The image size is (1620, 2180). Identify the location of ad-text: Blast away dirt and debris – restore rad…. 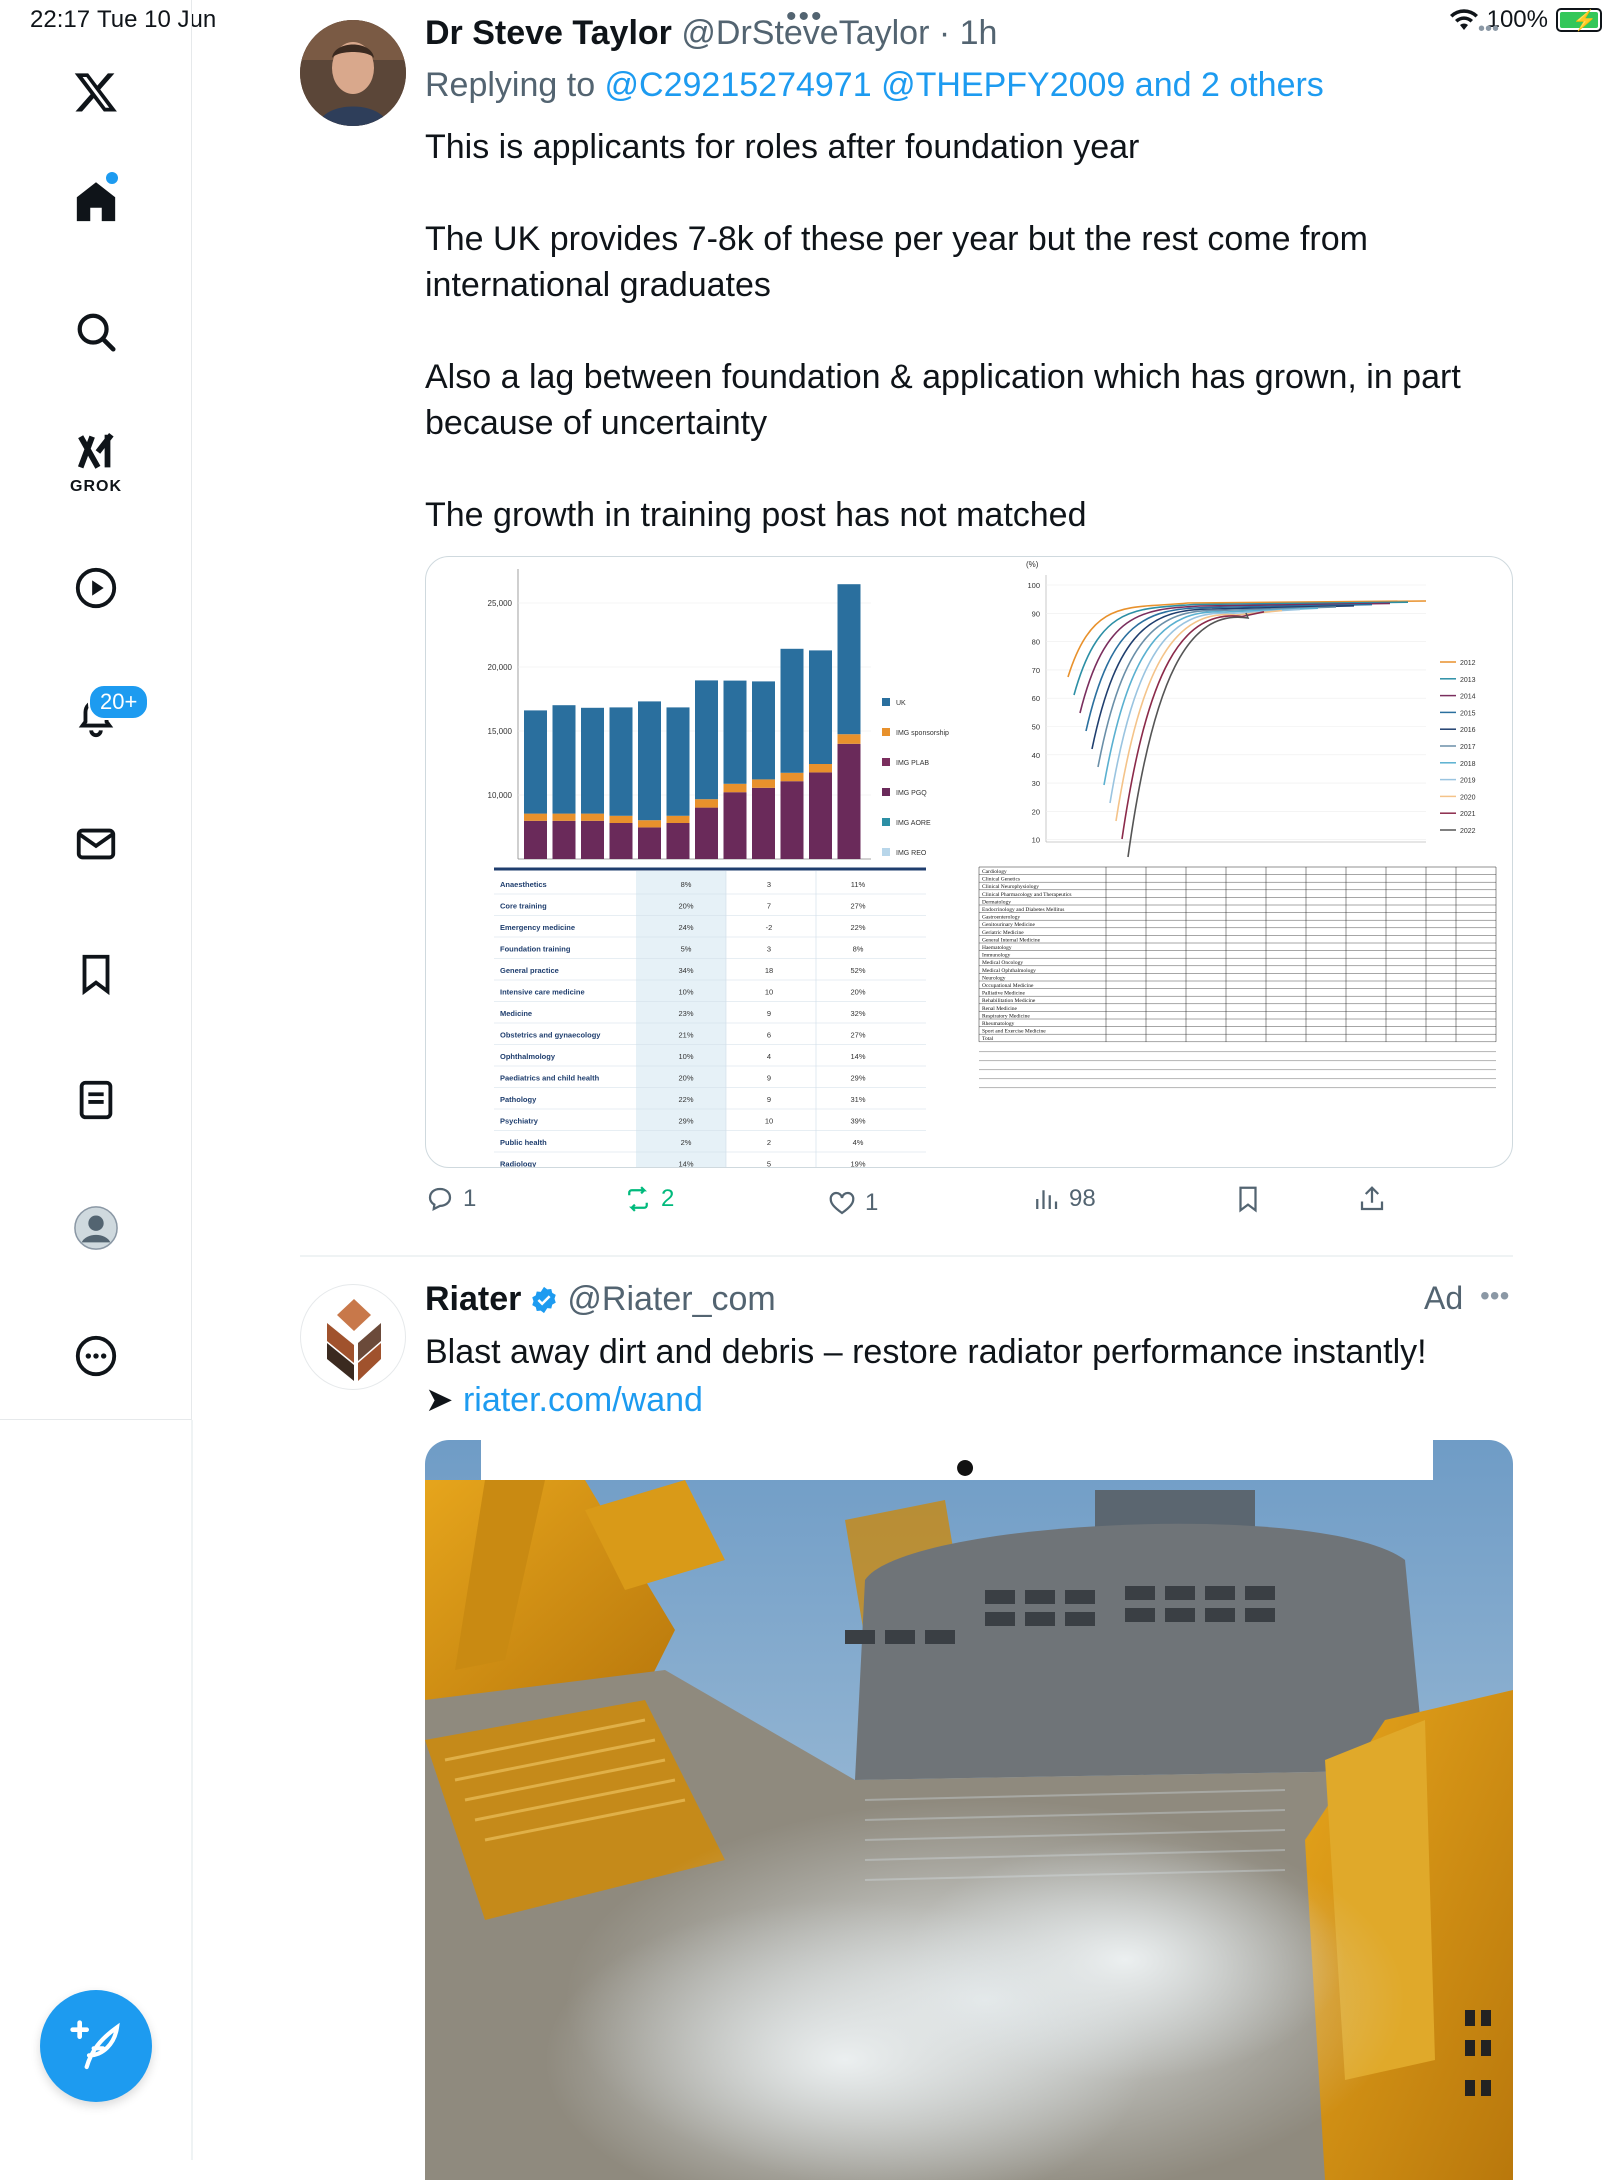
(926, 1352).